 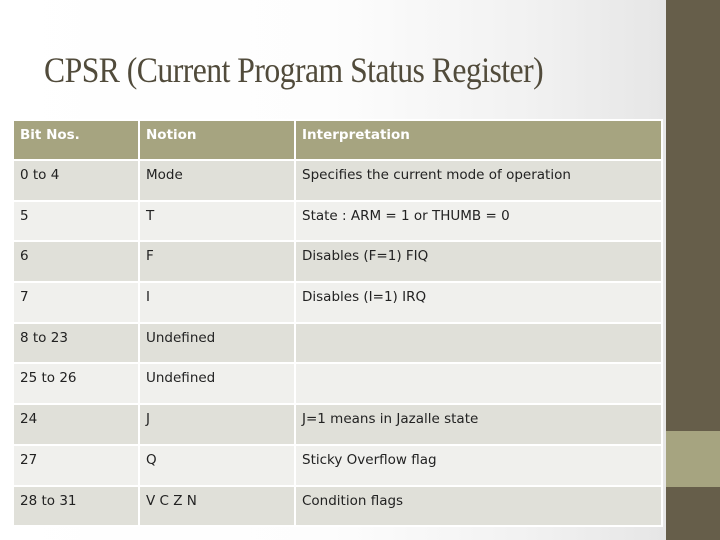 I want to click on decorative-sidebar, so click(x=693, y=270).